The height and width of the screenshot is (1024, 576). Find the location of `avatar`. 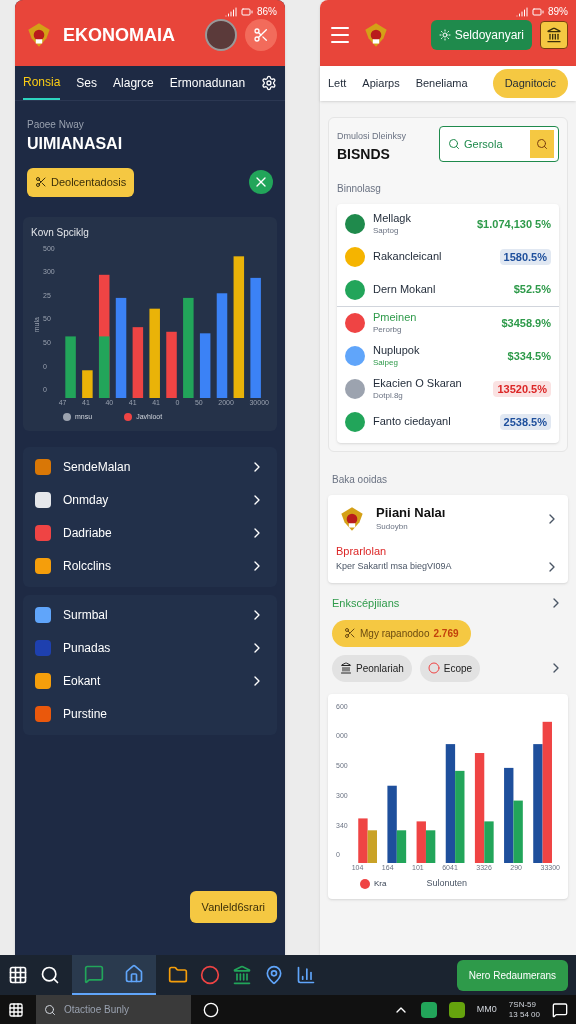

avatar is located at coordinates (221, 35).